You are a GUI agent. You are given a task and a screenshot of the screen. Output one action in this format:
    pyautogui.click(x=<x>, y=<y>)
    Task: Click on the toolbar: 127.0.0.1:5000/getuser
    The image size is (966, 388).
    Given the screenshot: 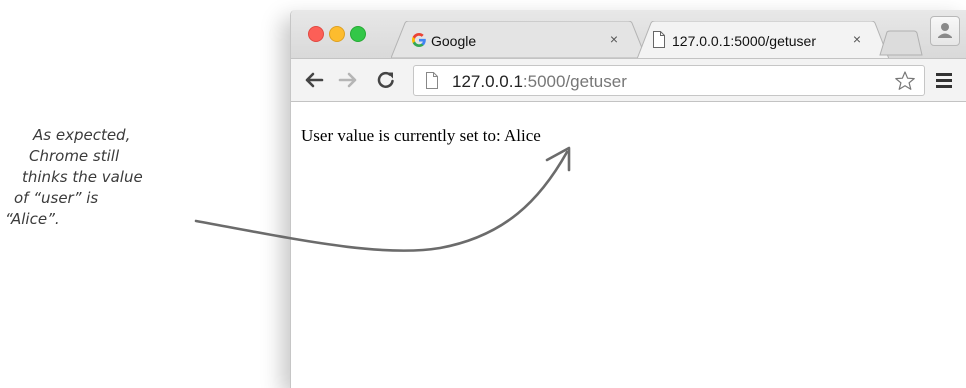 What is the action you would take?
    pyautogui.click(x=628, y=80)
    